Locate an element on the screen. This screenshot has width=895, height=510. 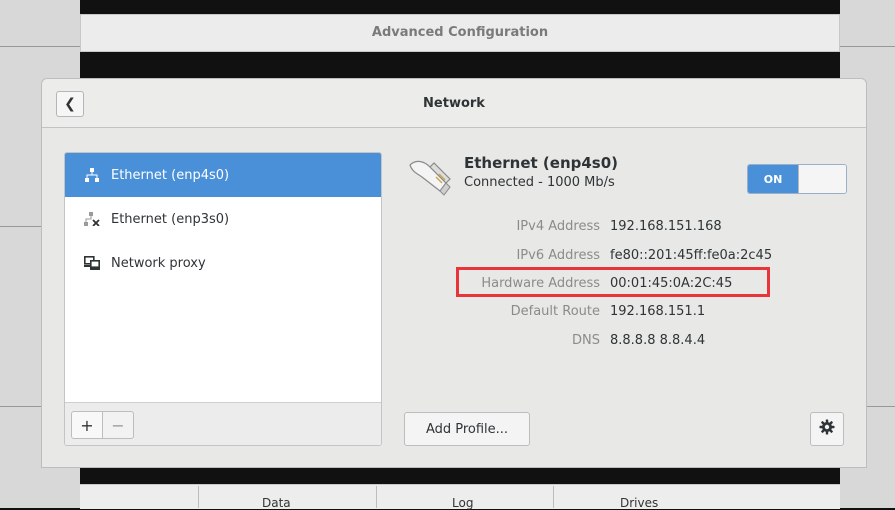
remove-connection-button: − is located at coordinates (118, 425).